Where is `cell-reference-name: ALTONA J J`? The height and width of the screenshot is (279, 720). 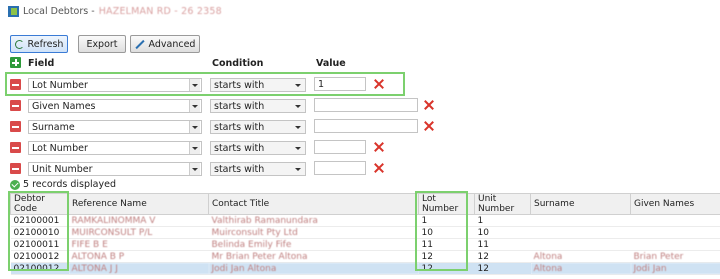 cell-reference-name: ALTONA J J is located at coordinates (138, 268).